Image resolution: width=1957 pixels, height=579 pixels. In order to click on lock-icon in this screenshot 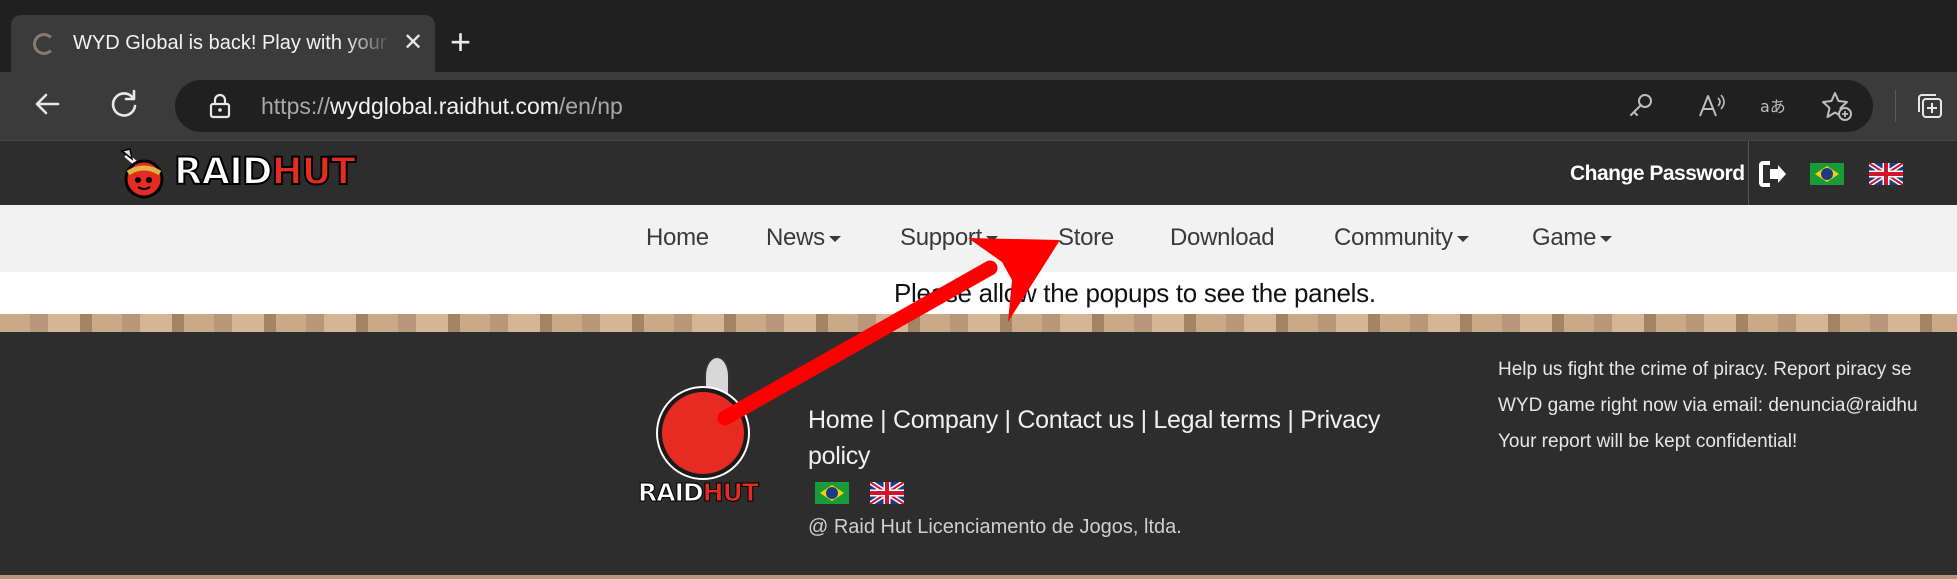, I will do `click(220, 106)`.